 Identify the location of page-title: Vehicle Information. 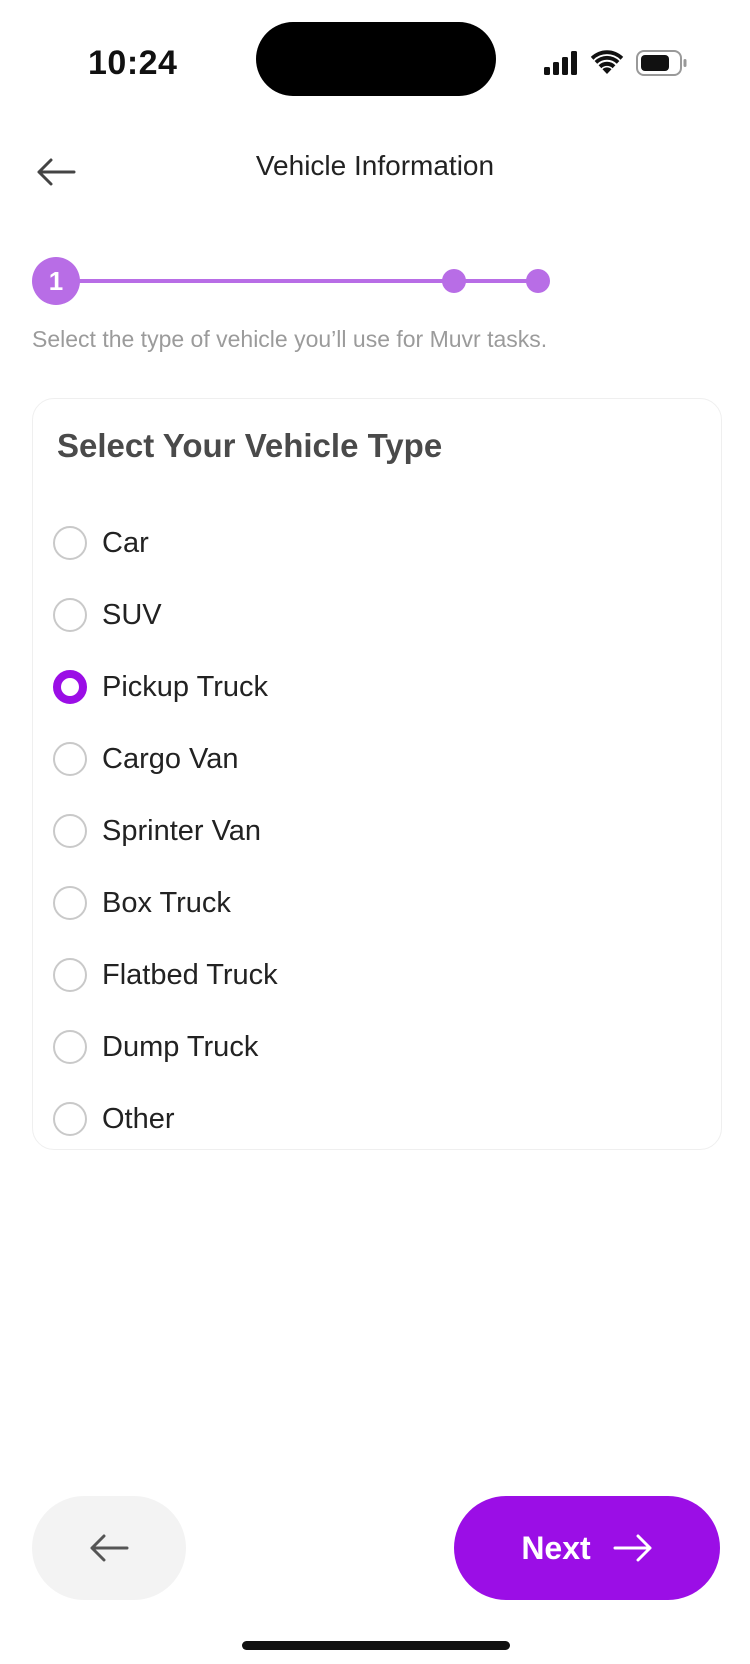
(375, 165).